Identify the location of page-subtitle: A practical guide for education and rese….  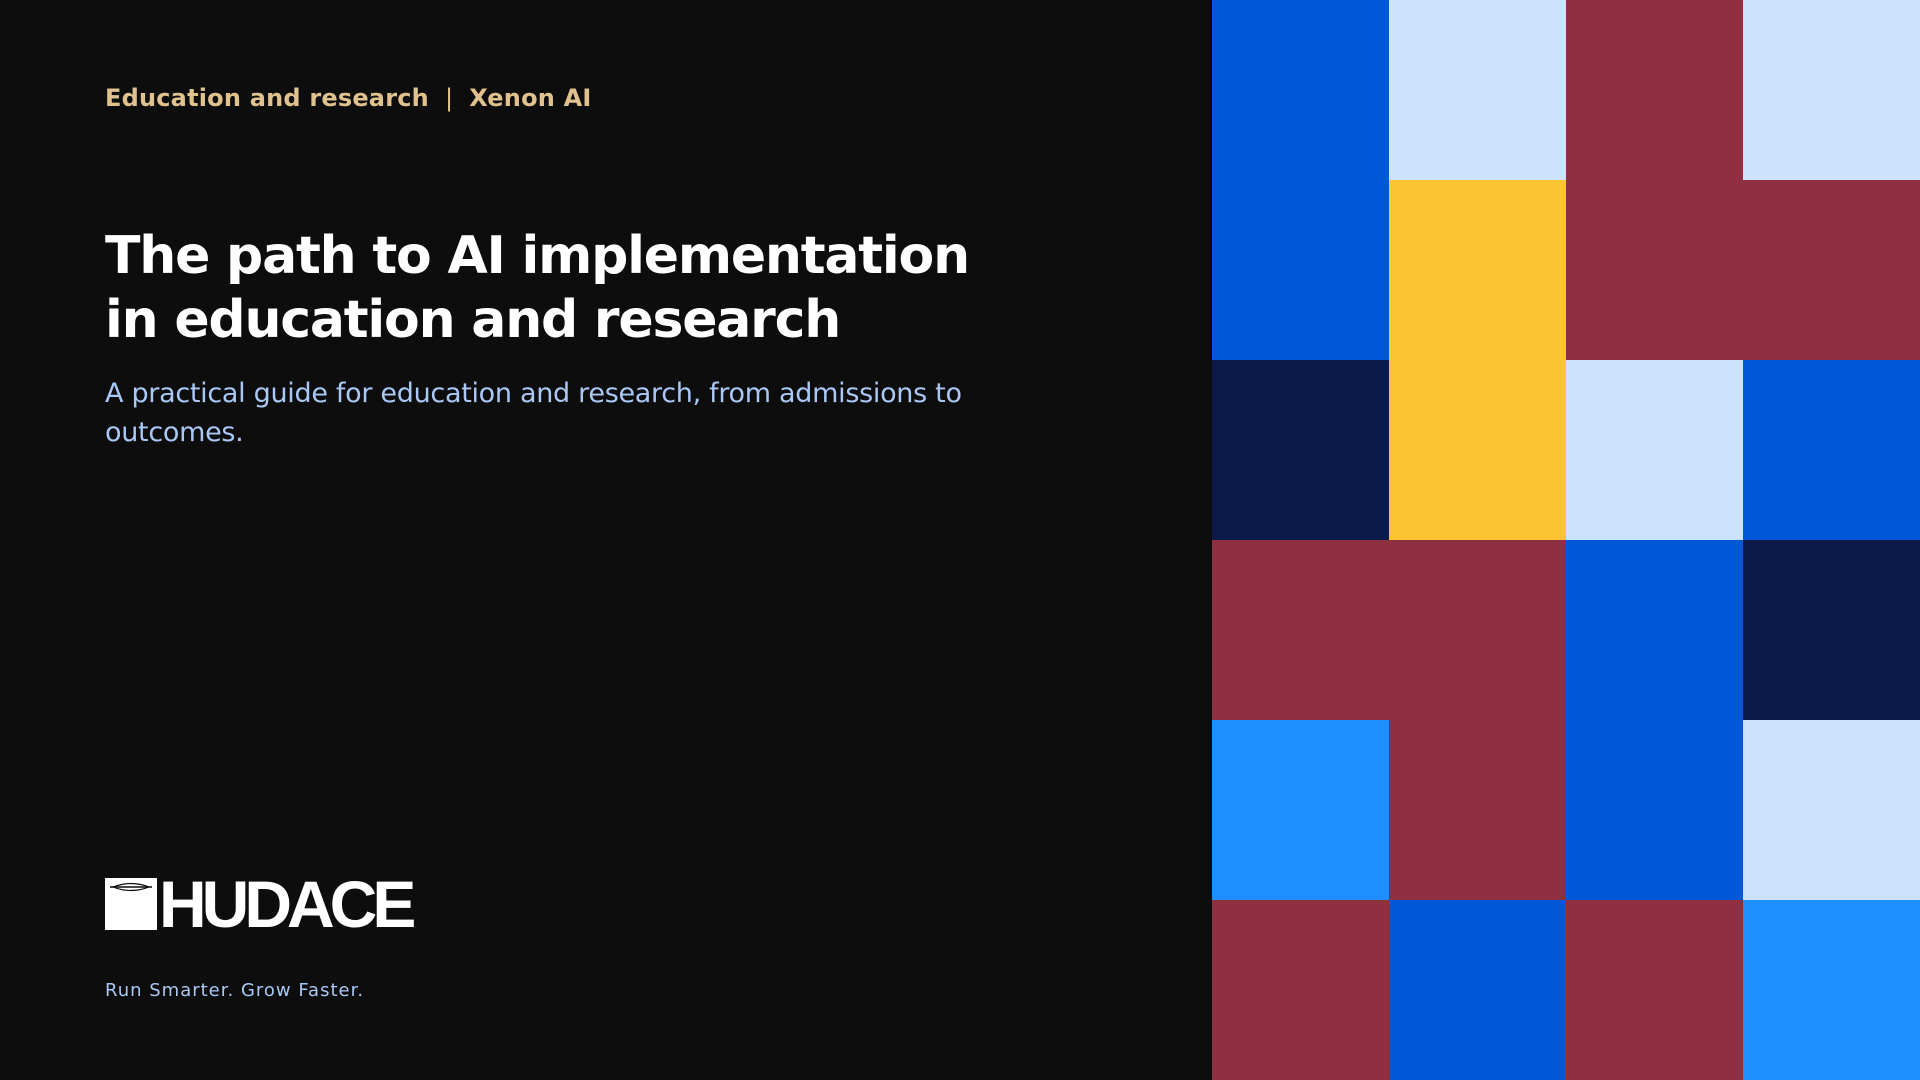
(533, 413).